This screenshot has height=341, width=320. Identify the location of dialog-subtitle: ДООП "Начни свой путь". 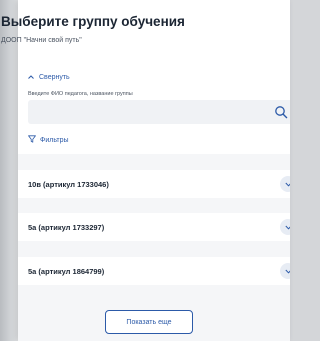
(41, 40).